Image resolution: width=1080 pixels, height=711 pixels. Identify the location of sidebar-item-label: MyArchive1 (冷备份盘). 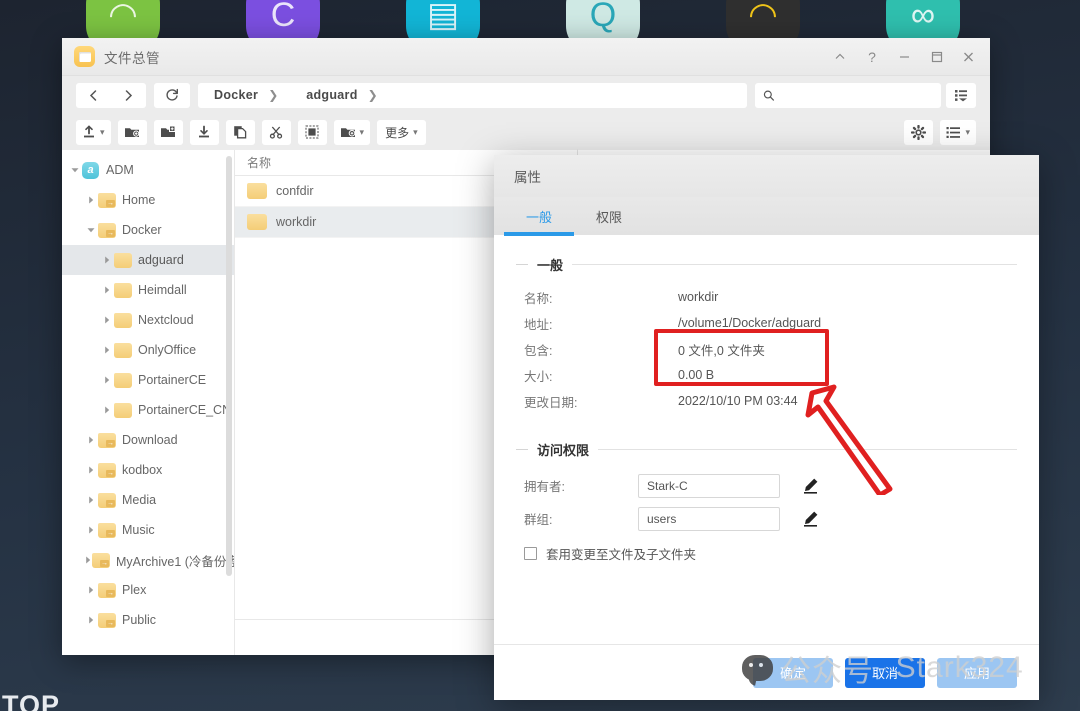
(175, 561).